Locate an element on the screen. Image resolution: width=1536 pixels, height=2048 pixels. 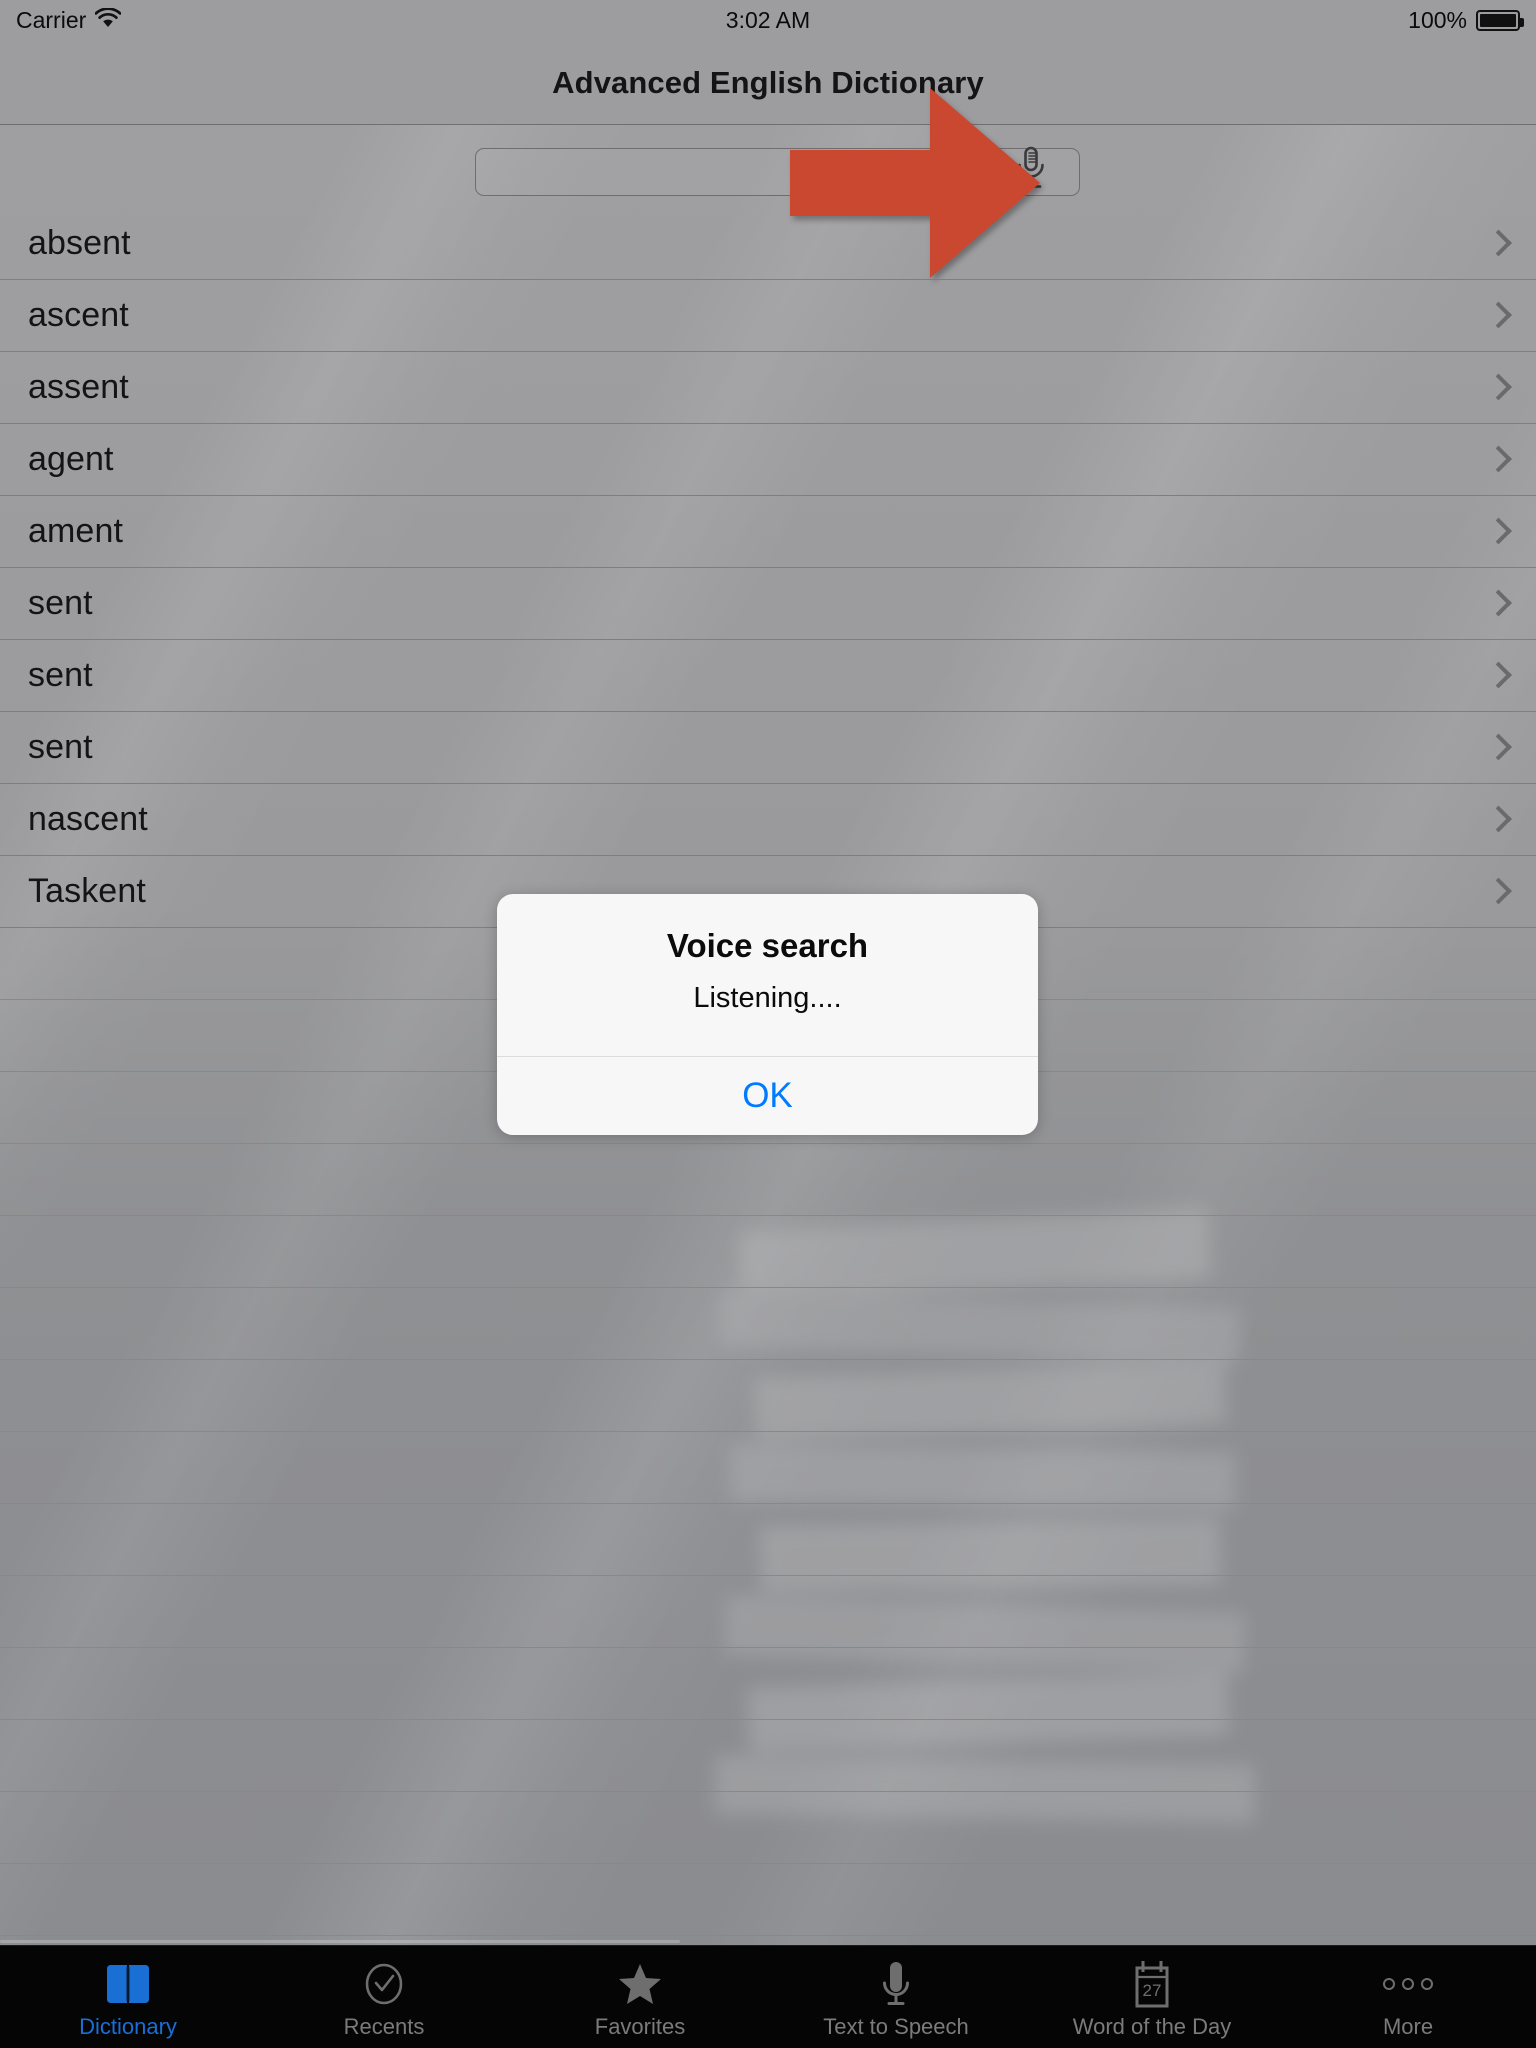
clock-check-icon is located at coordinates (384, 1984).